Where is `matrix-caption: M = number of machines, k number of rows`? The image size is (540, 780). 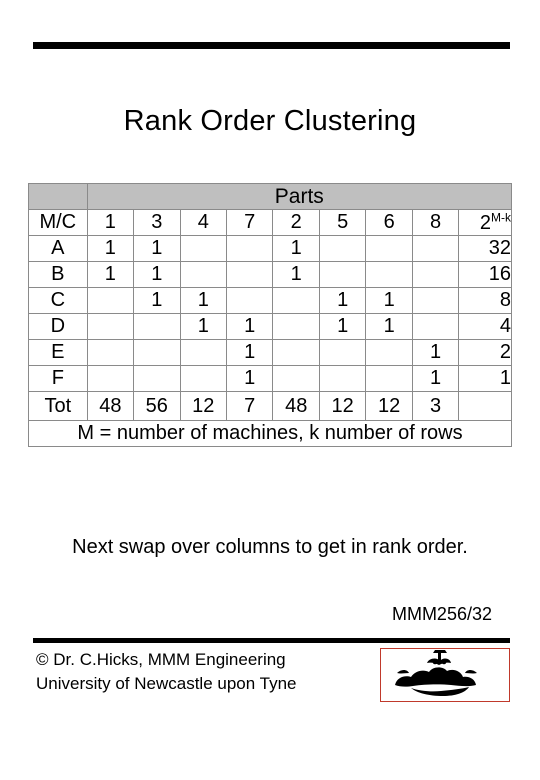 matrix-caption: M = number of machines, k number of rows is located at coordinates (270, 433).